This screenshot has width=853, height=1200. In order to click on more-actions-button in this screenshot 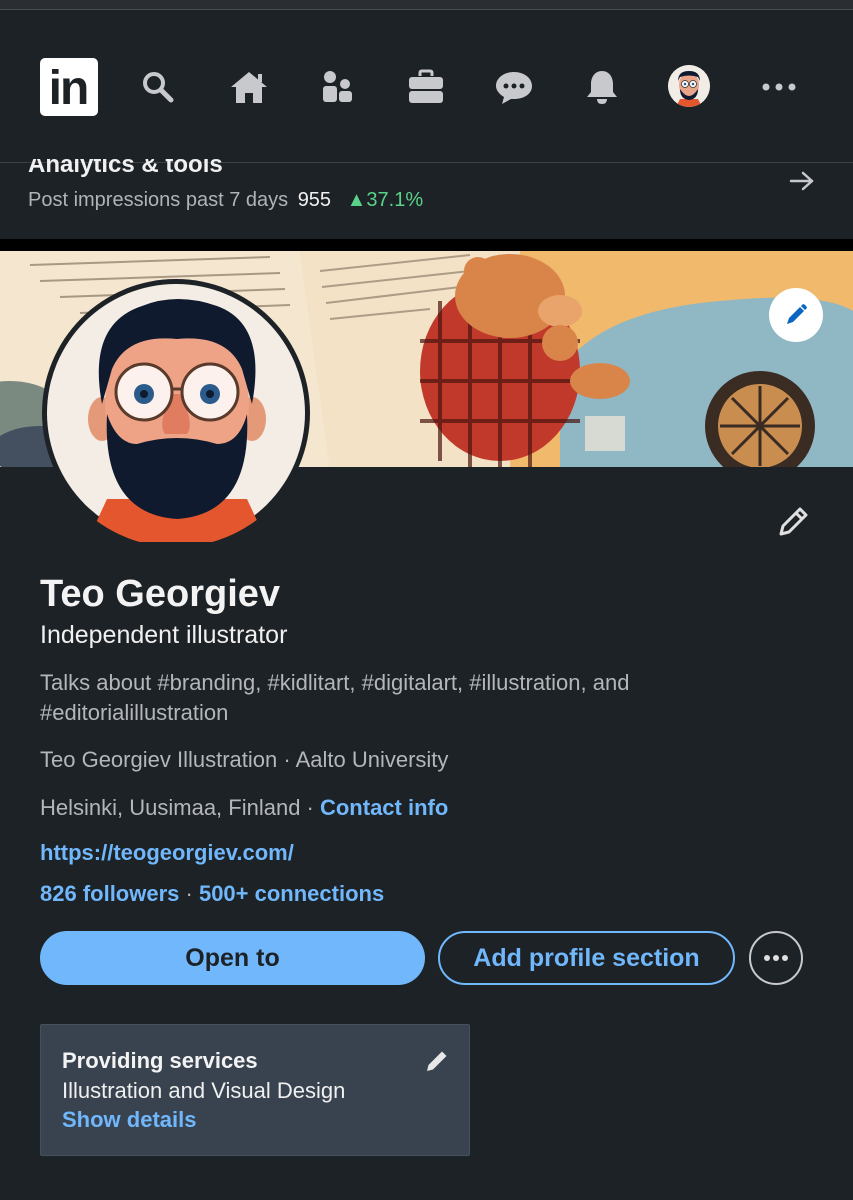, I will do `click(776, 958)`.